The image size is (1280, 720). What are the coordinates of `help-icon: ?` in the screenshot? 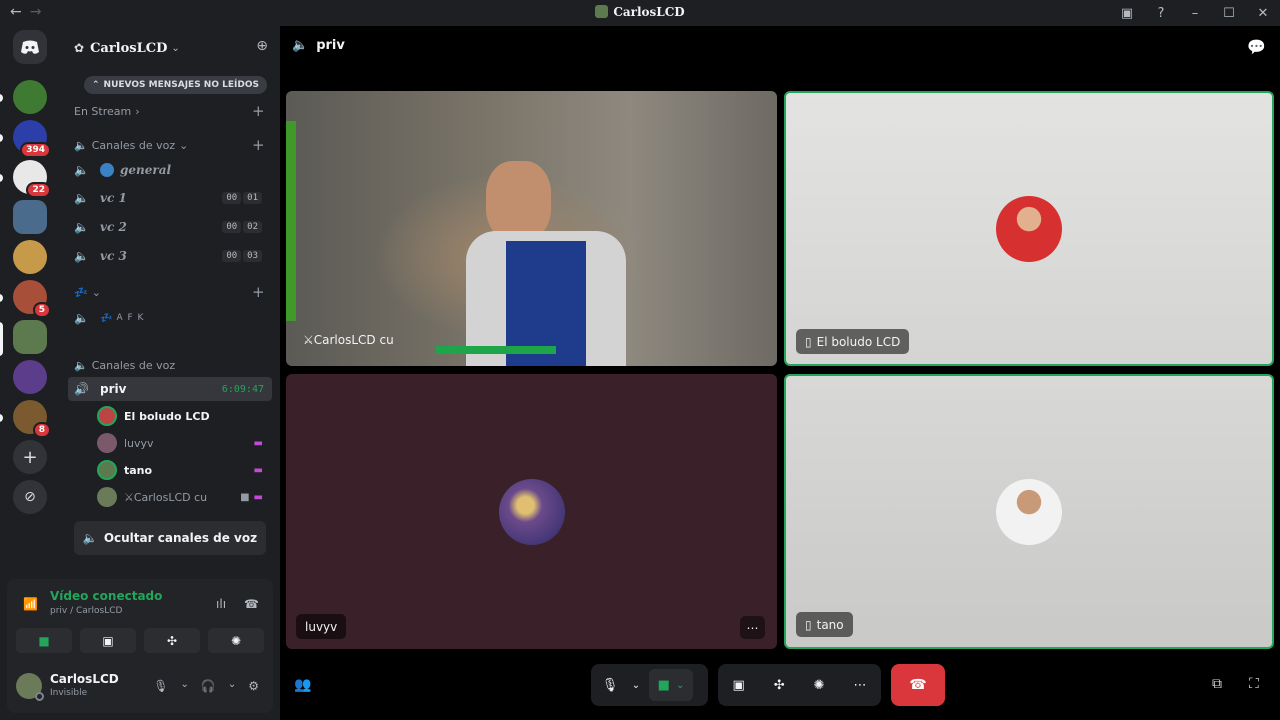 It's located at (1161, 13).